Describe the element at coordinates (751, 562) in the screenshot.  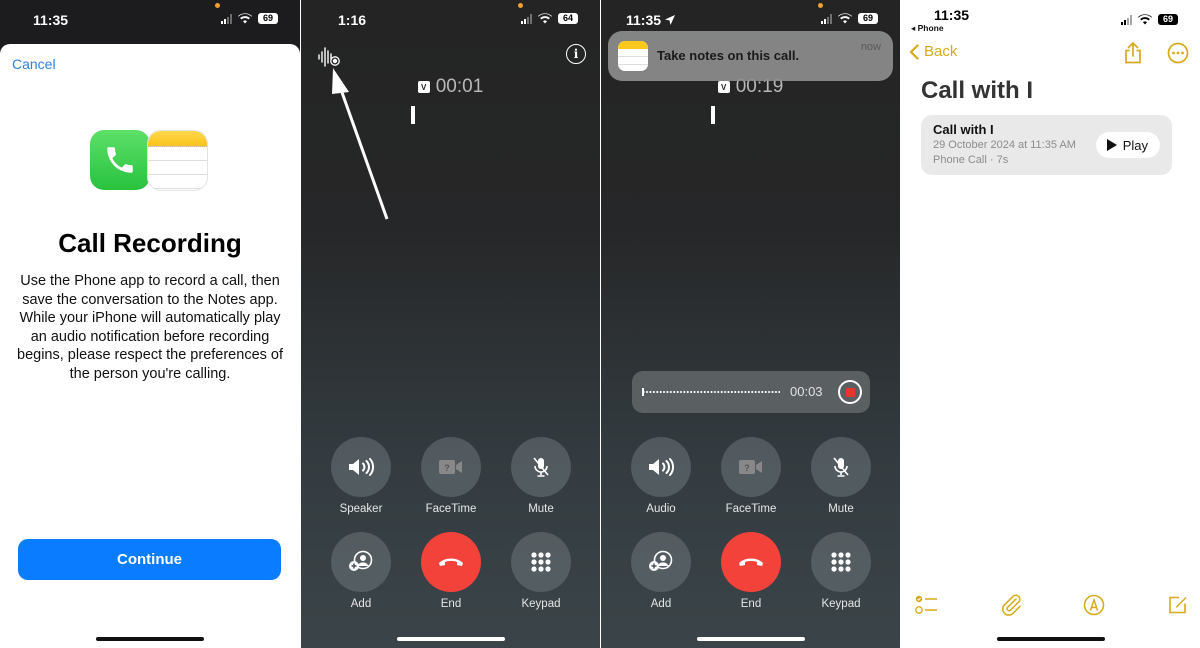
I see `end-call-icon` at that location.